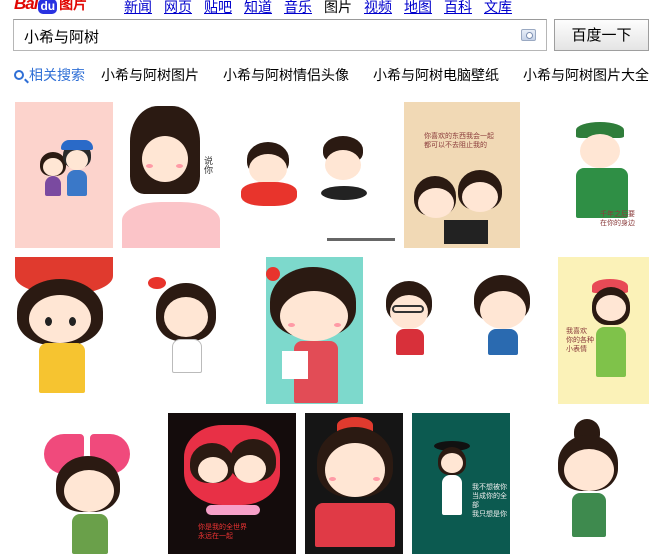 The height and width of the screenshot is (554, 649). I want to click on search-box, so click(280, 35).